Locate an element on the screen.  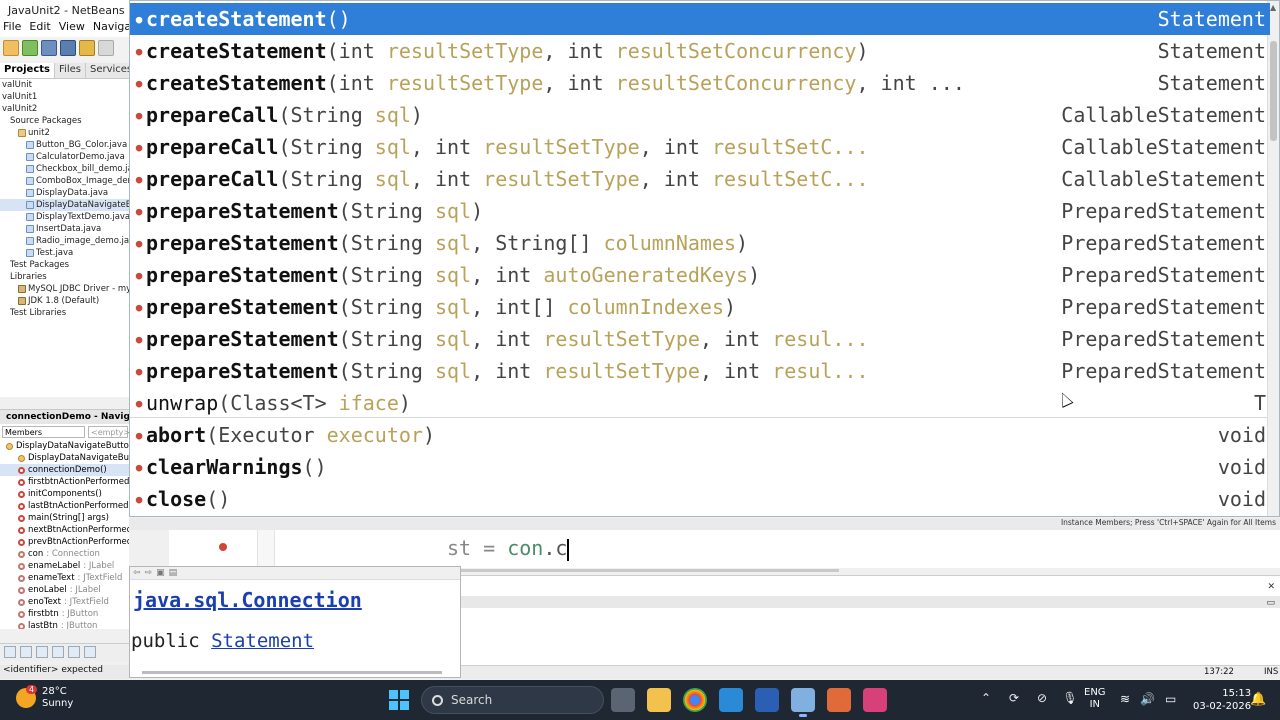
open-project-icon is located at coordinates (49, 48).